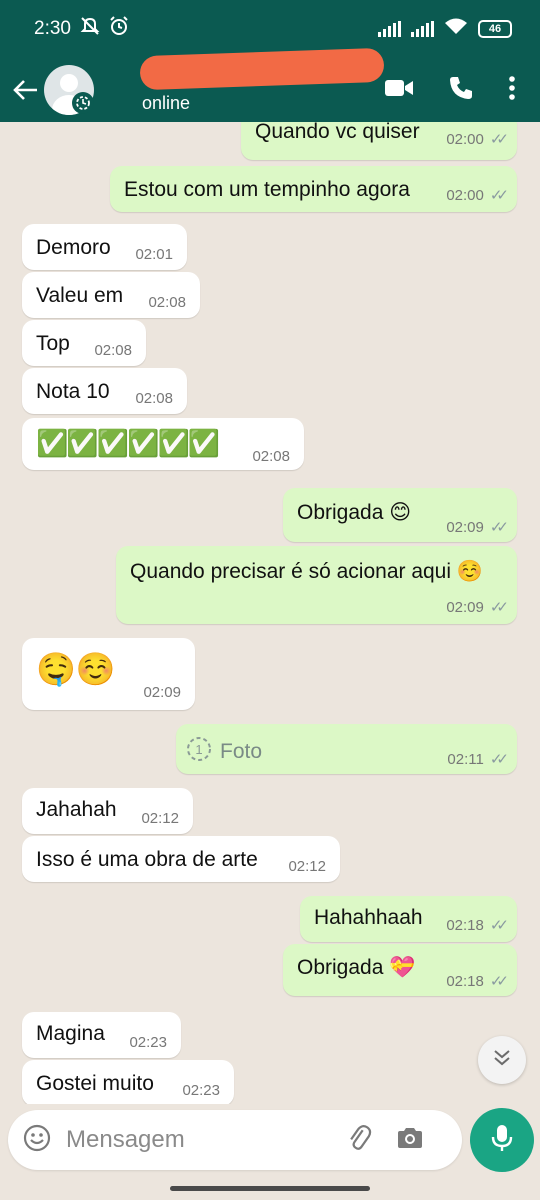  Describe the element at coordinates (76, 669) in the screenshot. I see `message-text: 🤤☺️` at that location.